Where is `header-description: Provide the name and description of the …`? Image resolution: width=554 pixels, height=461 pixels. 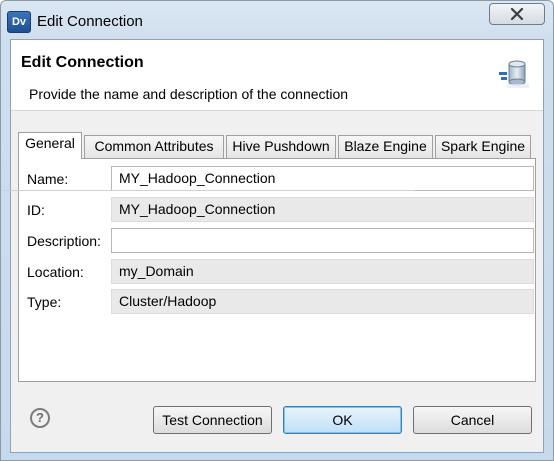 header-description: Provide the name and description of the … is located at coordinates (189, 94).